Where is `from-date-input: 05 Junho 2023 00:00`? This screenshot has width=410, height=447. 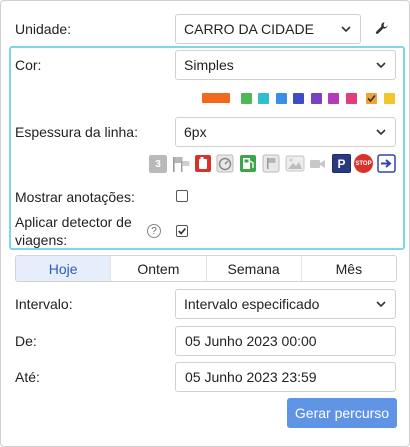
from-date-input: 05 Junho 2023 00:00 is located at coordinates (285, 341).